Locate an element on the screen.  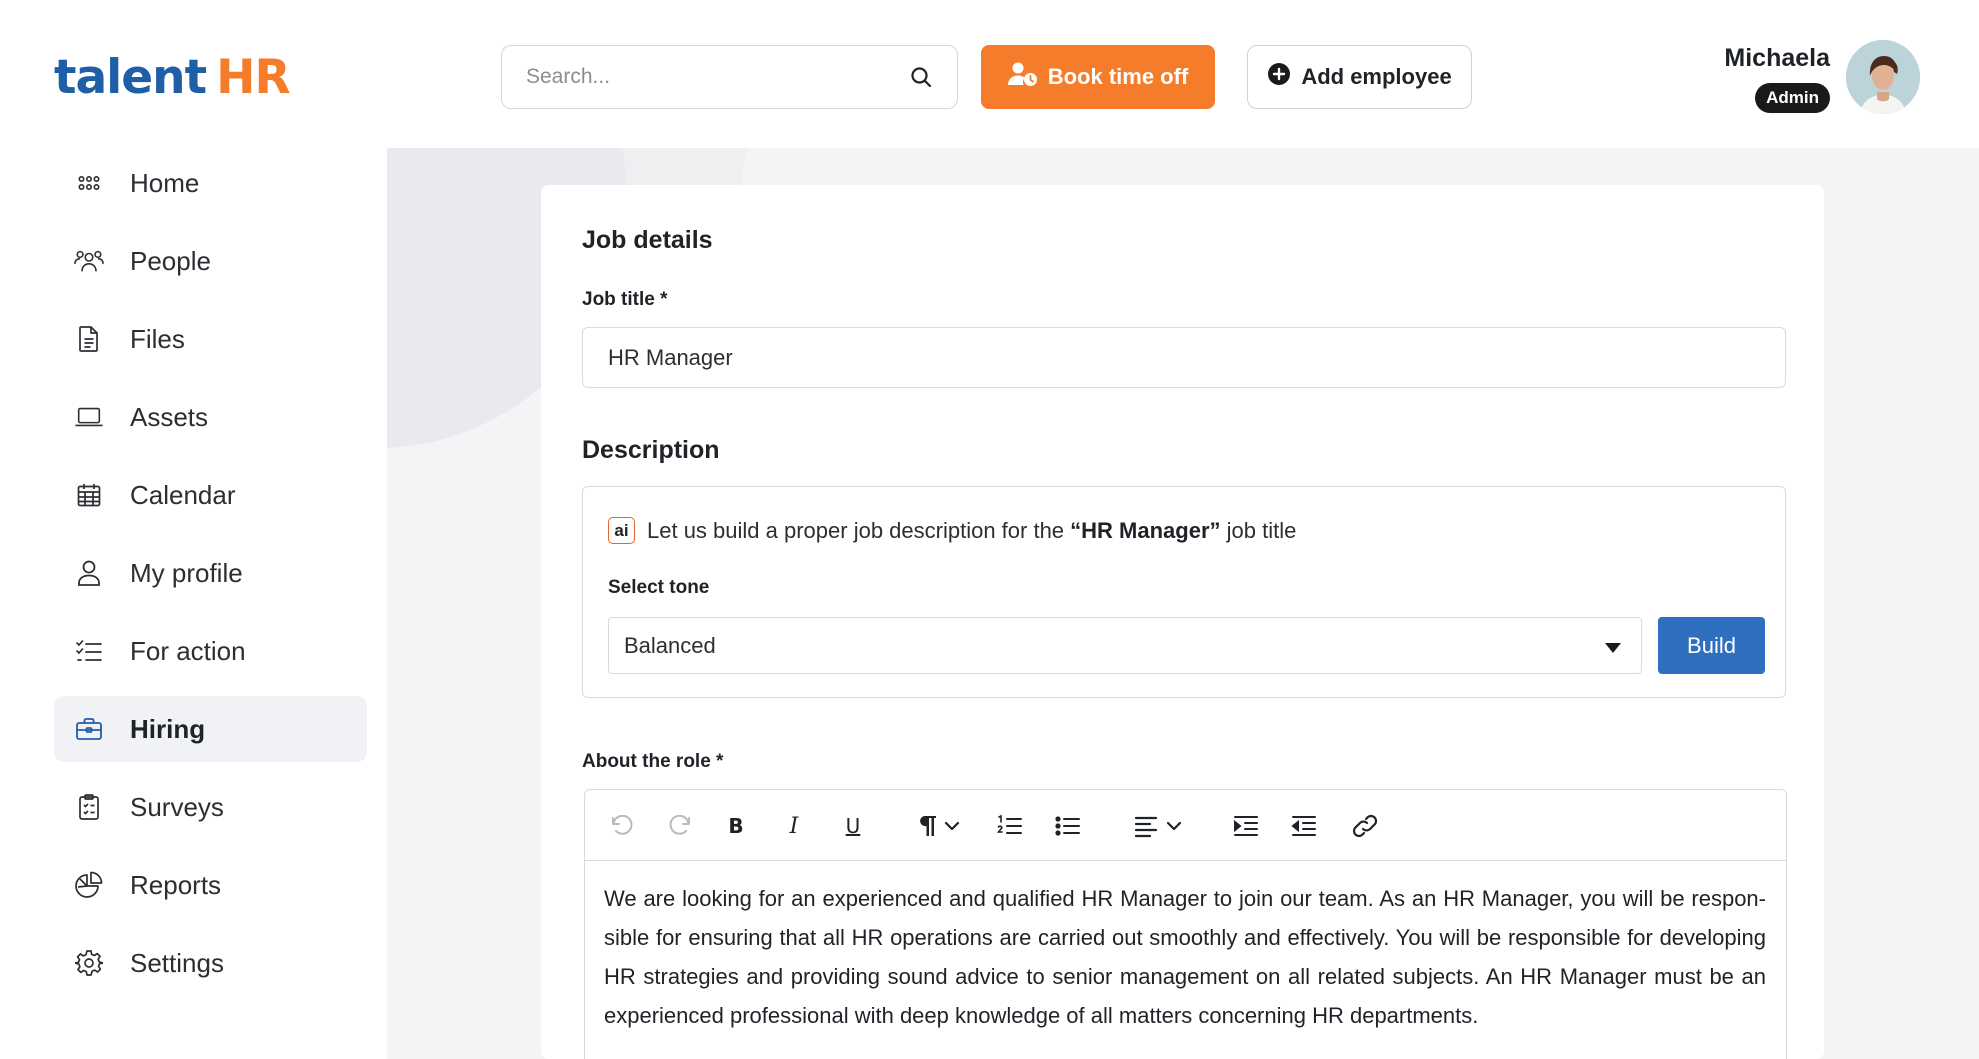
italic-icon: I is located at coordinates (794, 826).